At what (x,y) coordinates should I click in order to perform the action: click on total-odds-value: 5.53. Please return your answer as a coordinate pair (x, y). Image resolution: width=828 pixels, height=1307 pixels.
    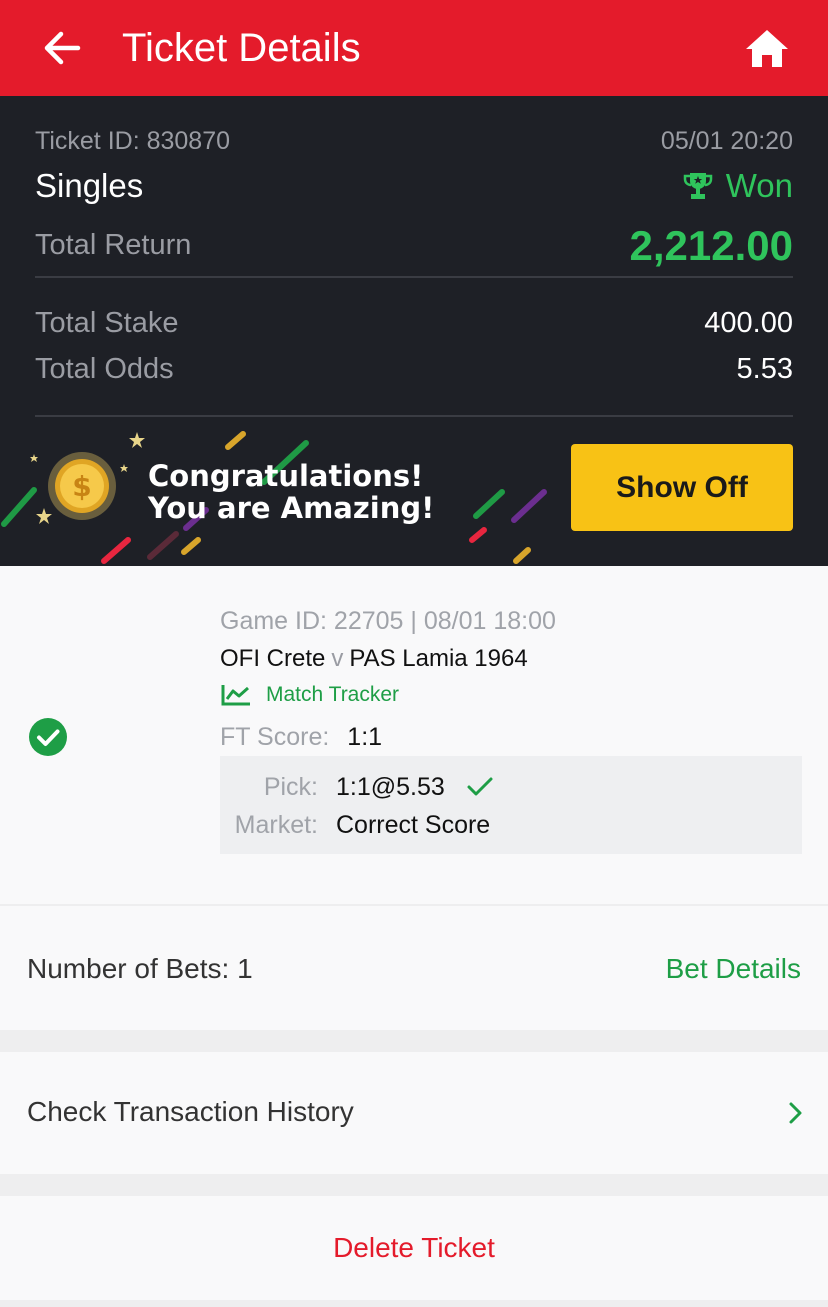
    Looking at the image, I should click on (764, 369).